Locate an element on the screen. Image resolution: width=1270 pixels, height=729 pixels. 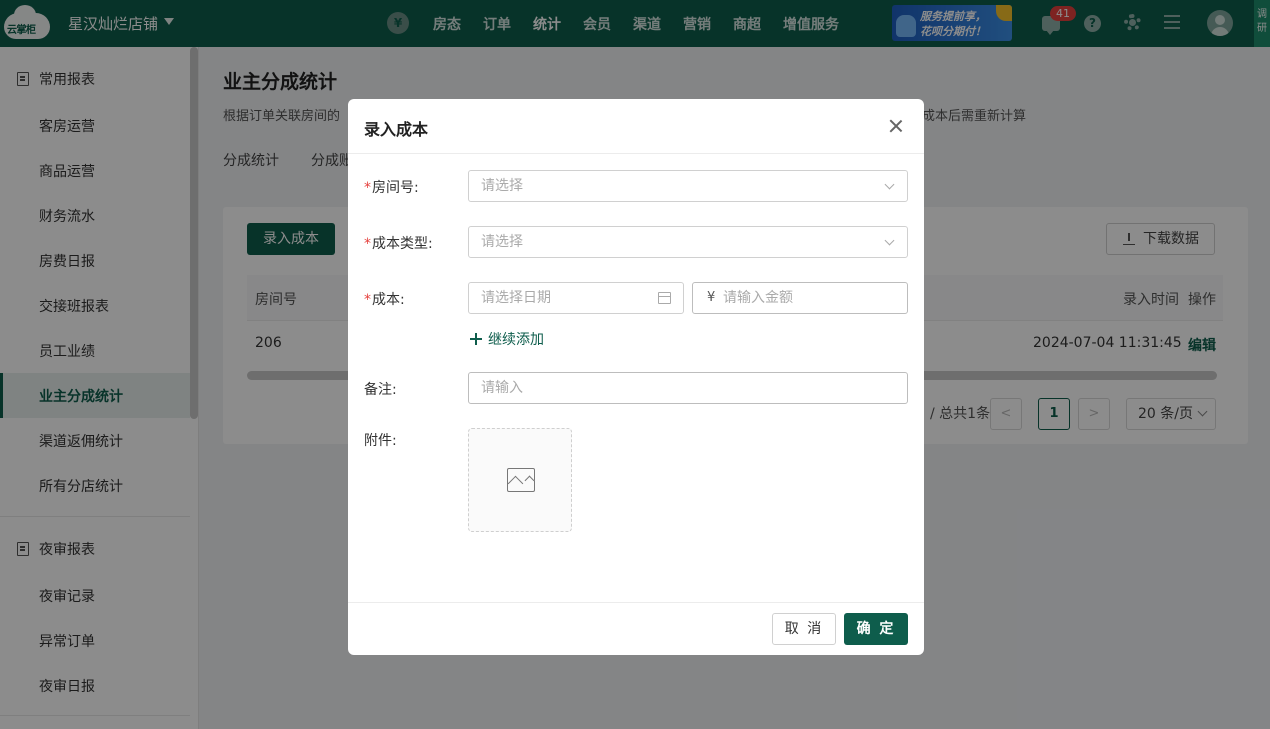
add-more-label: 继续添加 is located at coordinates (516, 340).